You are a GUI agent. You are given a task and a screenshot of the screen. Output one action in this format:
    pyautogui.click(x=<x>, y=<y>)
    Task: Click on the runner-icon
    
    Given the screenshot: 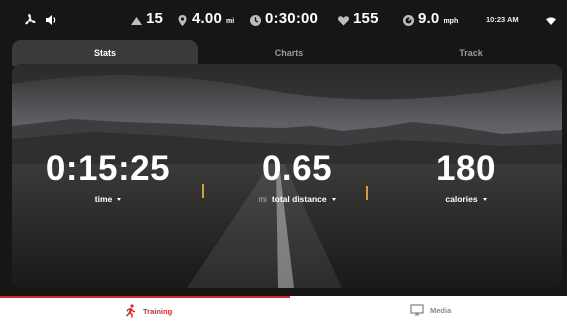 What is the action you would take?
    pyautogui.click(x=131, y=311)
    